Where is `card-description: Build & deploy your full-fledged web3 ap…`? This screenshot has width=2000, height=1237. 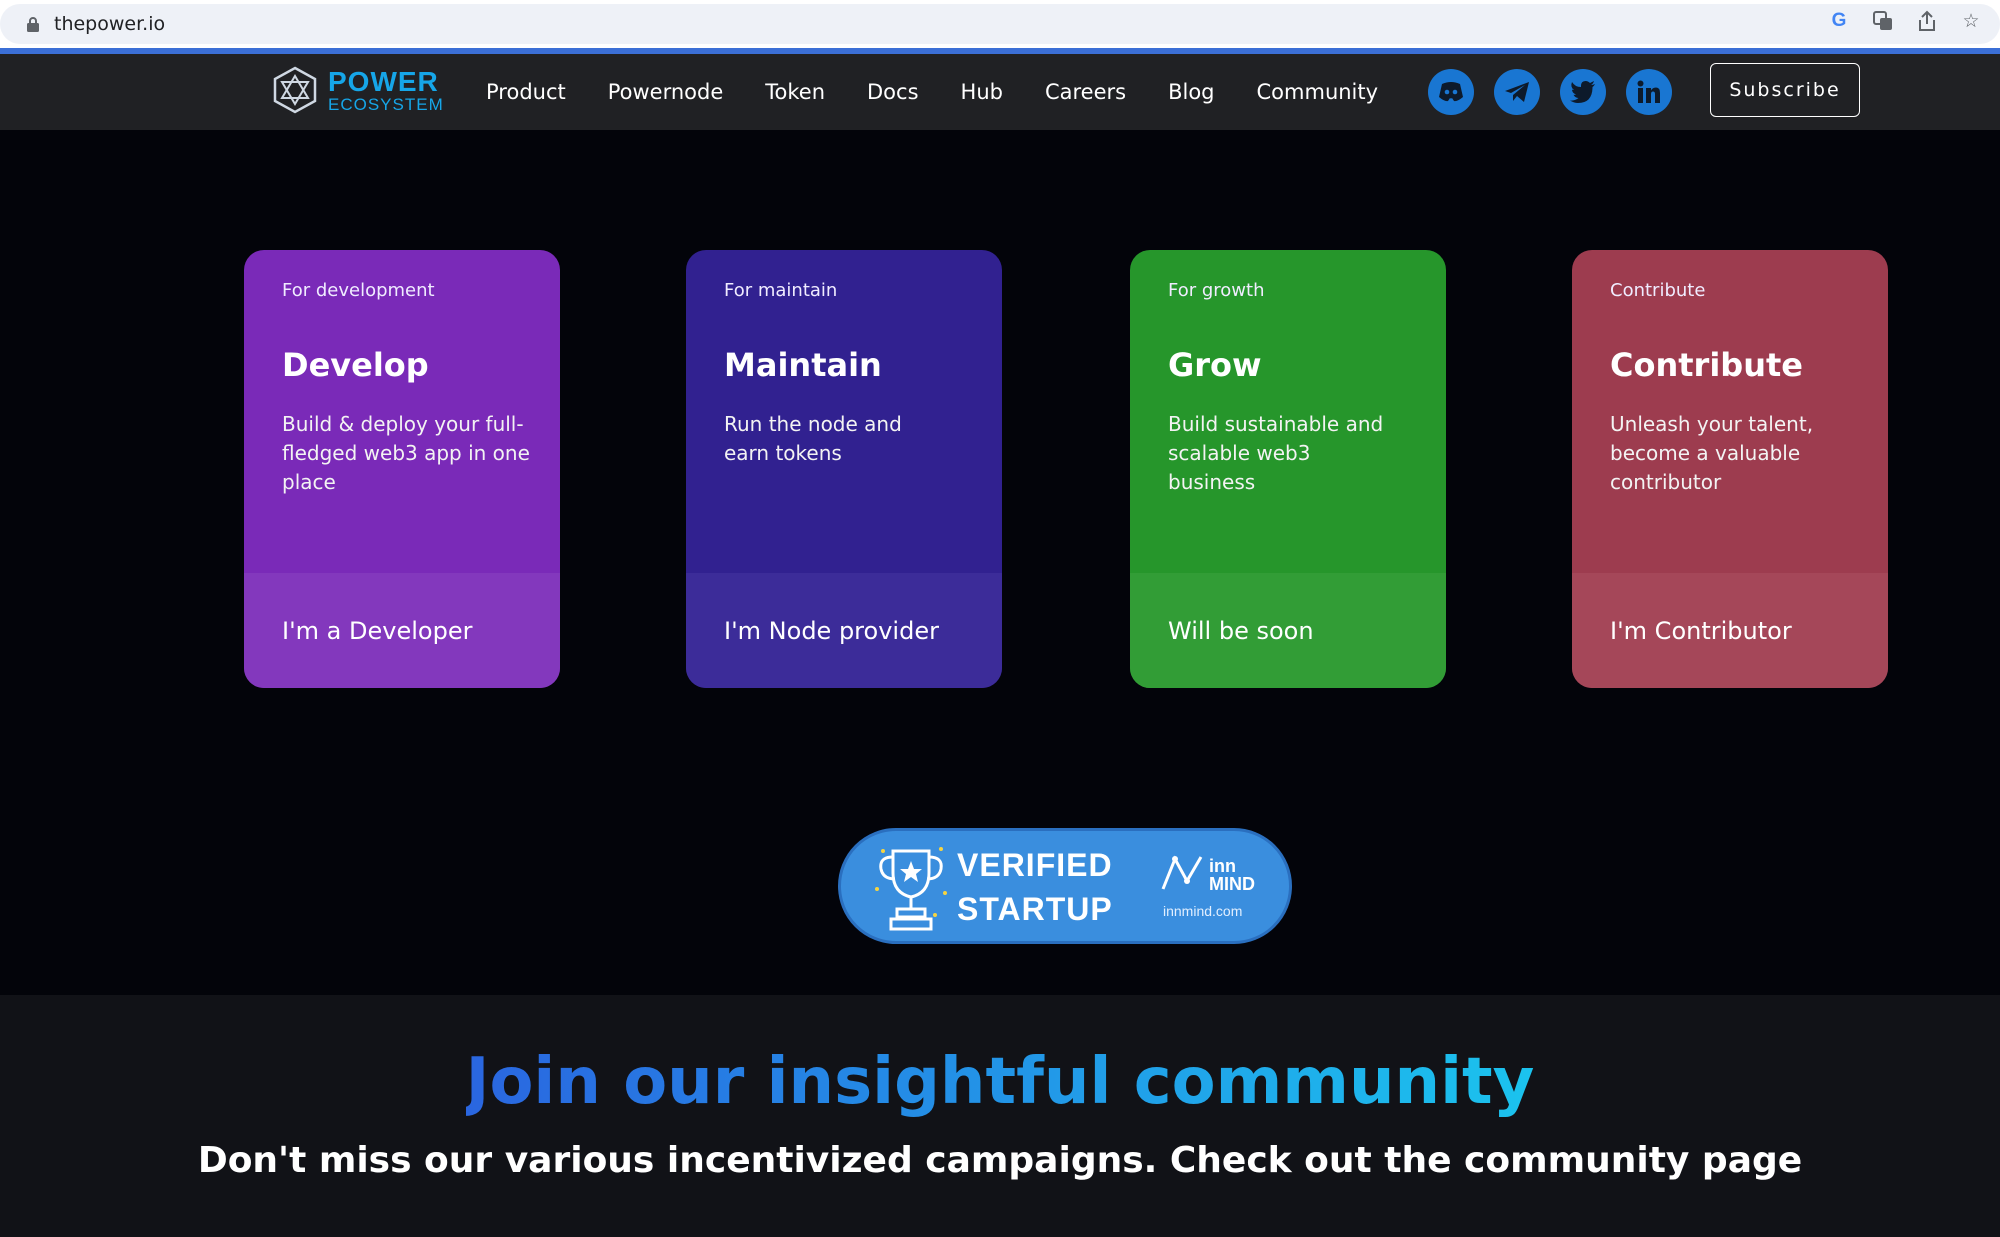 card-description: Build & deploy your full-fledged web3 ap… is located at coordinates (406, 453).